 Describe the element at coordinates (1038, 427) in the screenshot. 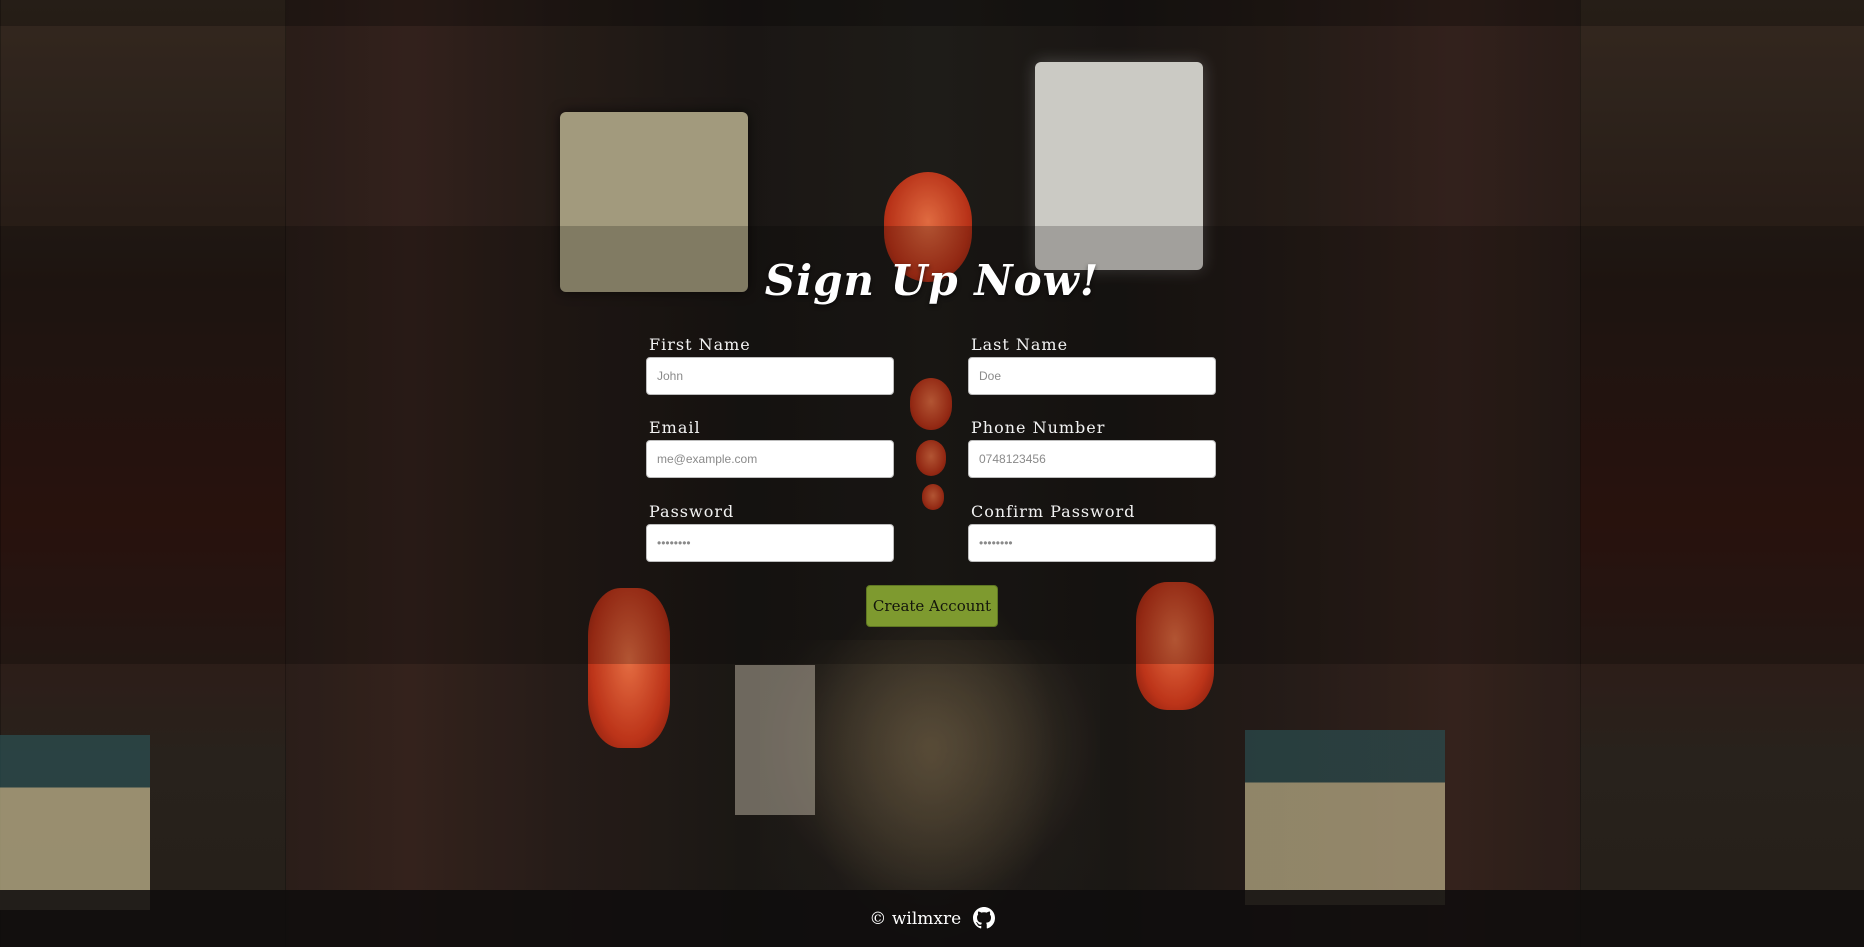

I see `phone-number-label: Phone Number` at that location.